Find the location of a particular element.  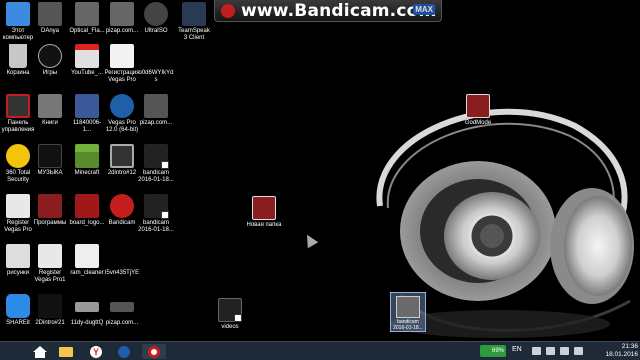

desktop-icon-videos: videos is located at coordinates (230, 314).